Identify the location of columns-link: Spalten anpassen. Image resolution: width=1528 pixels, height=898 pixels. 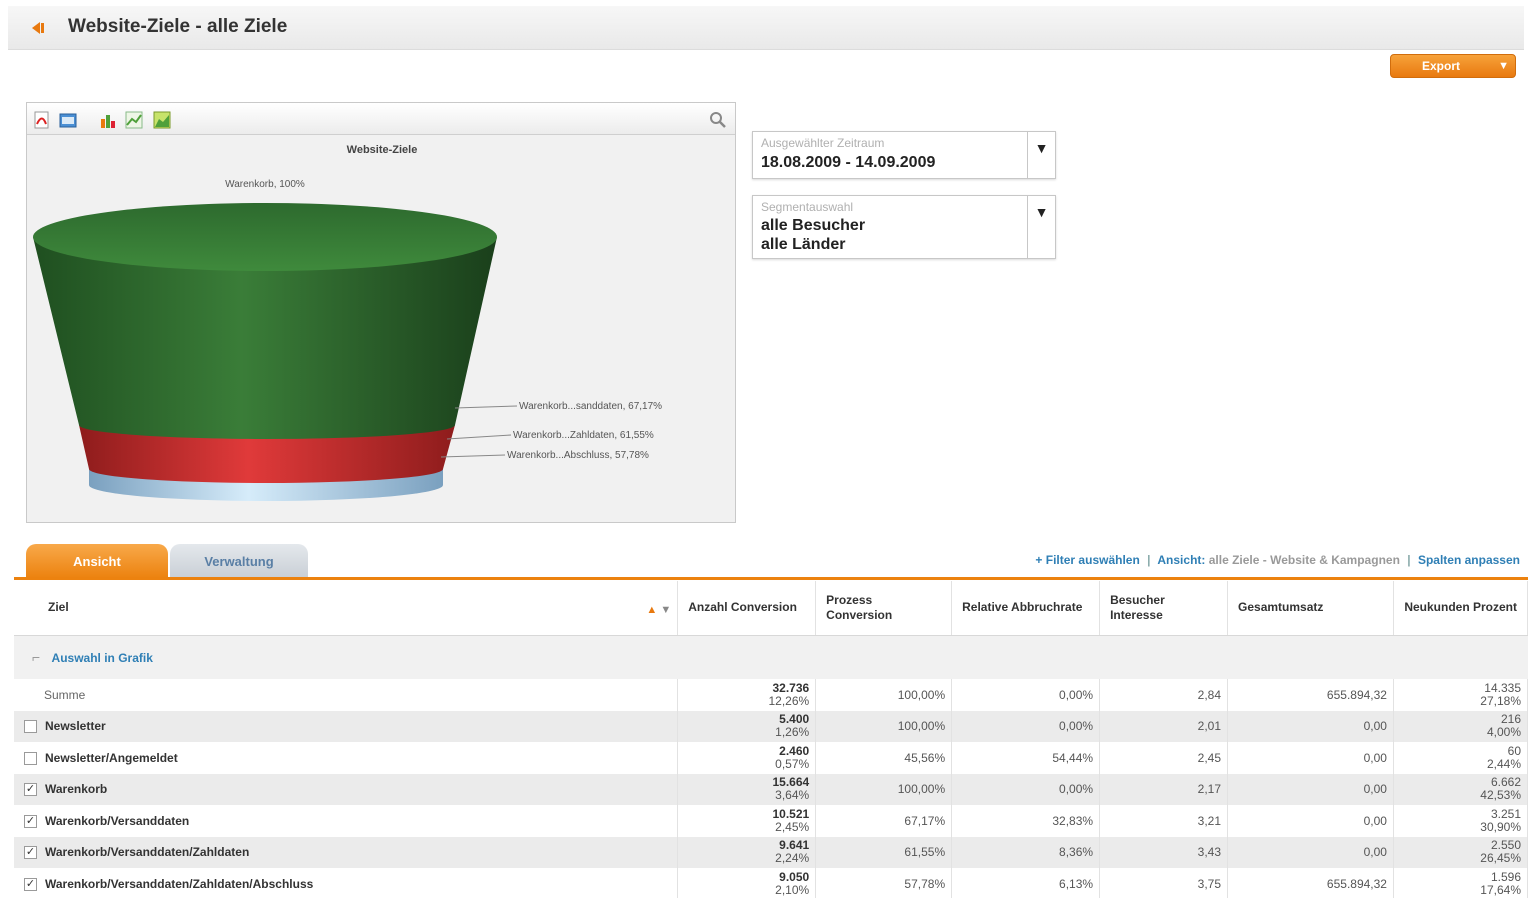
(1469, 560).